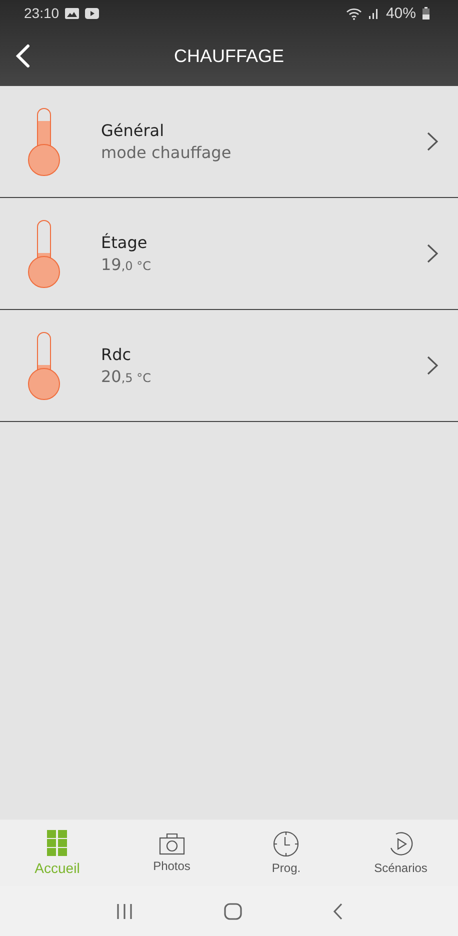 The image size is (458, 936). What do you see at coordinates (286, 844) in the screenshot?
I see `clock-icon` at bounding box center [286, 844].